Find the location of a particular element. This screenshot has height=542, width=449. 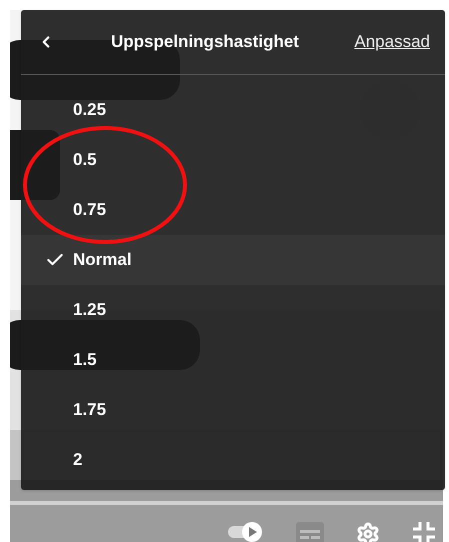

speed-option: 1.25 is located at coordinates (233, 310).